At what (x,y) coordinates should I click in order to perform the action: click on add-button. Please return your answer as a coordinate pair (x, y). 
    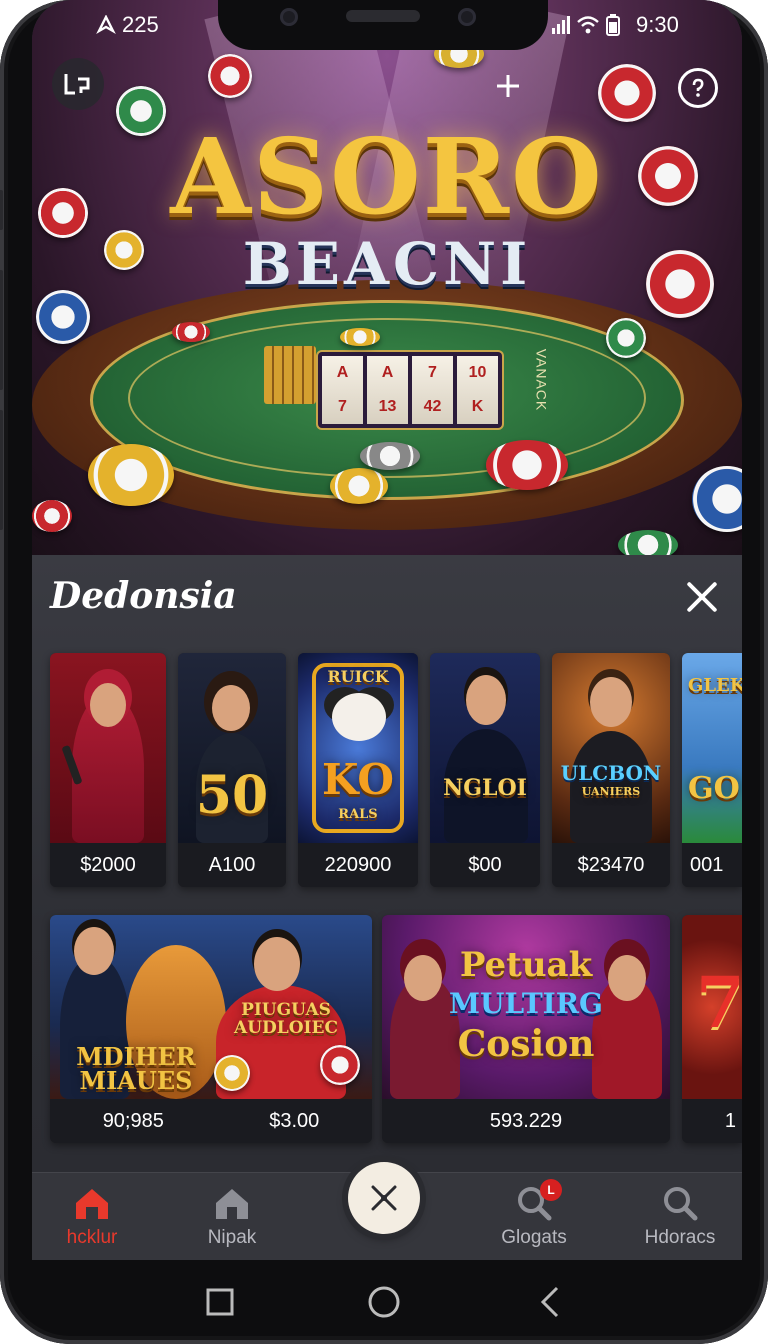
    Looking at the image, I should click on (508, 86).